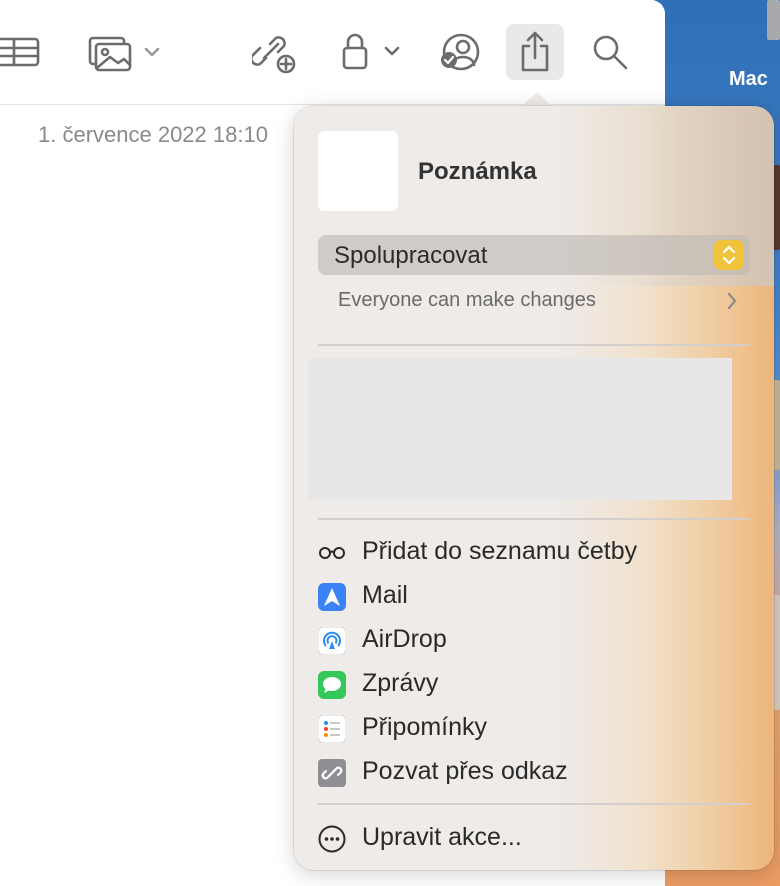 This screenshot has width=780, height=886. Describe the element at coordinates (537, 99) in the screenshot. I see `popover-arrow` at that location.